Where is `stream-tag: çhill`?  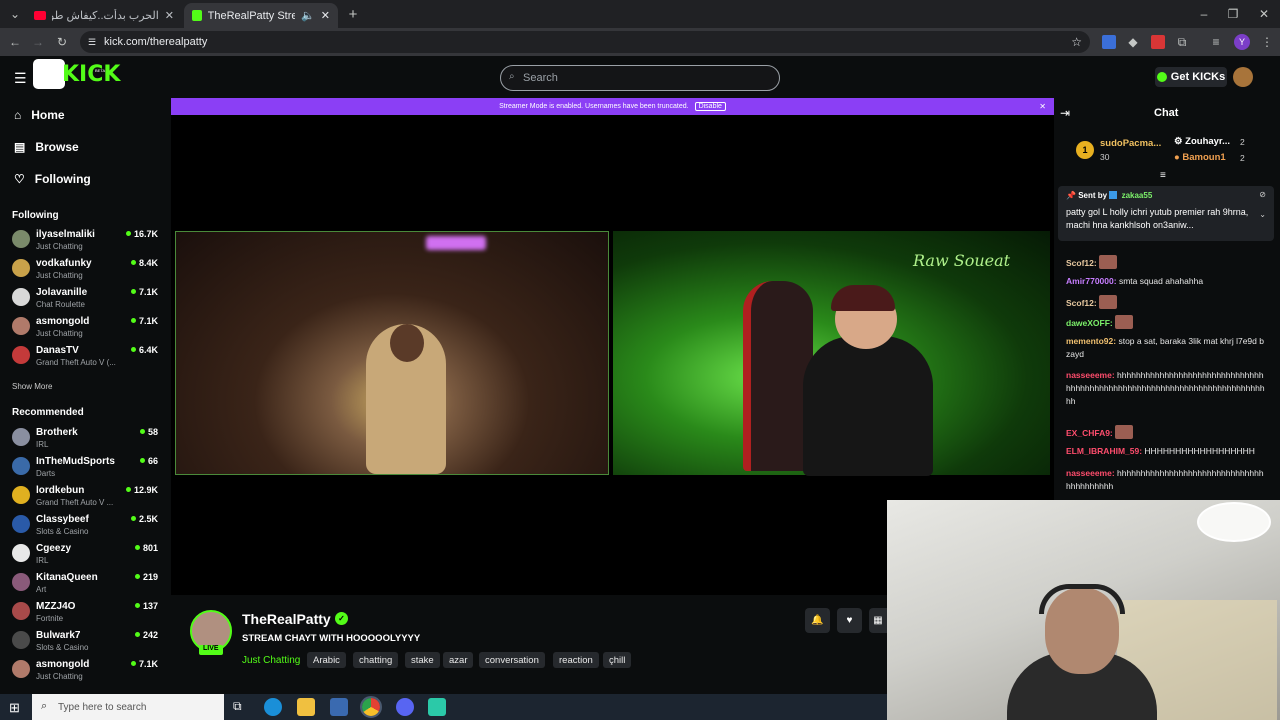
stream-tag: çhill is located at coordinates (617, 660).